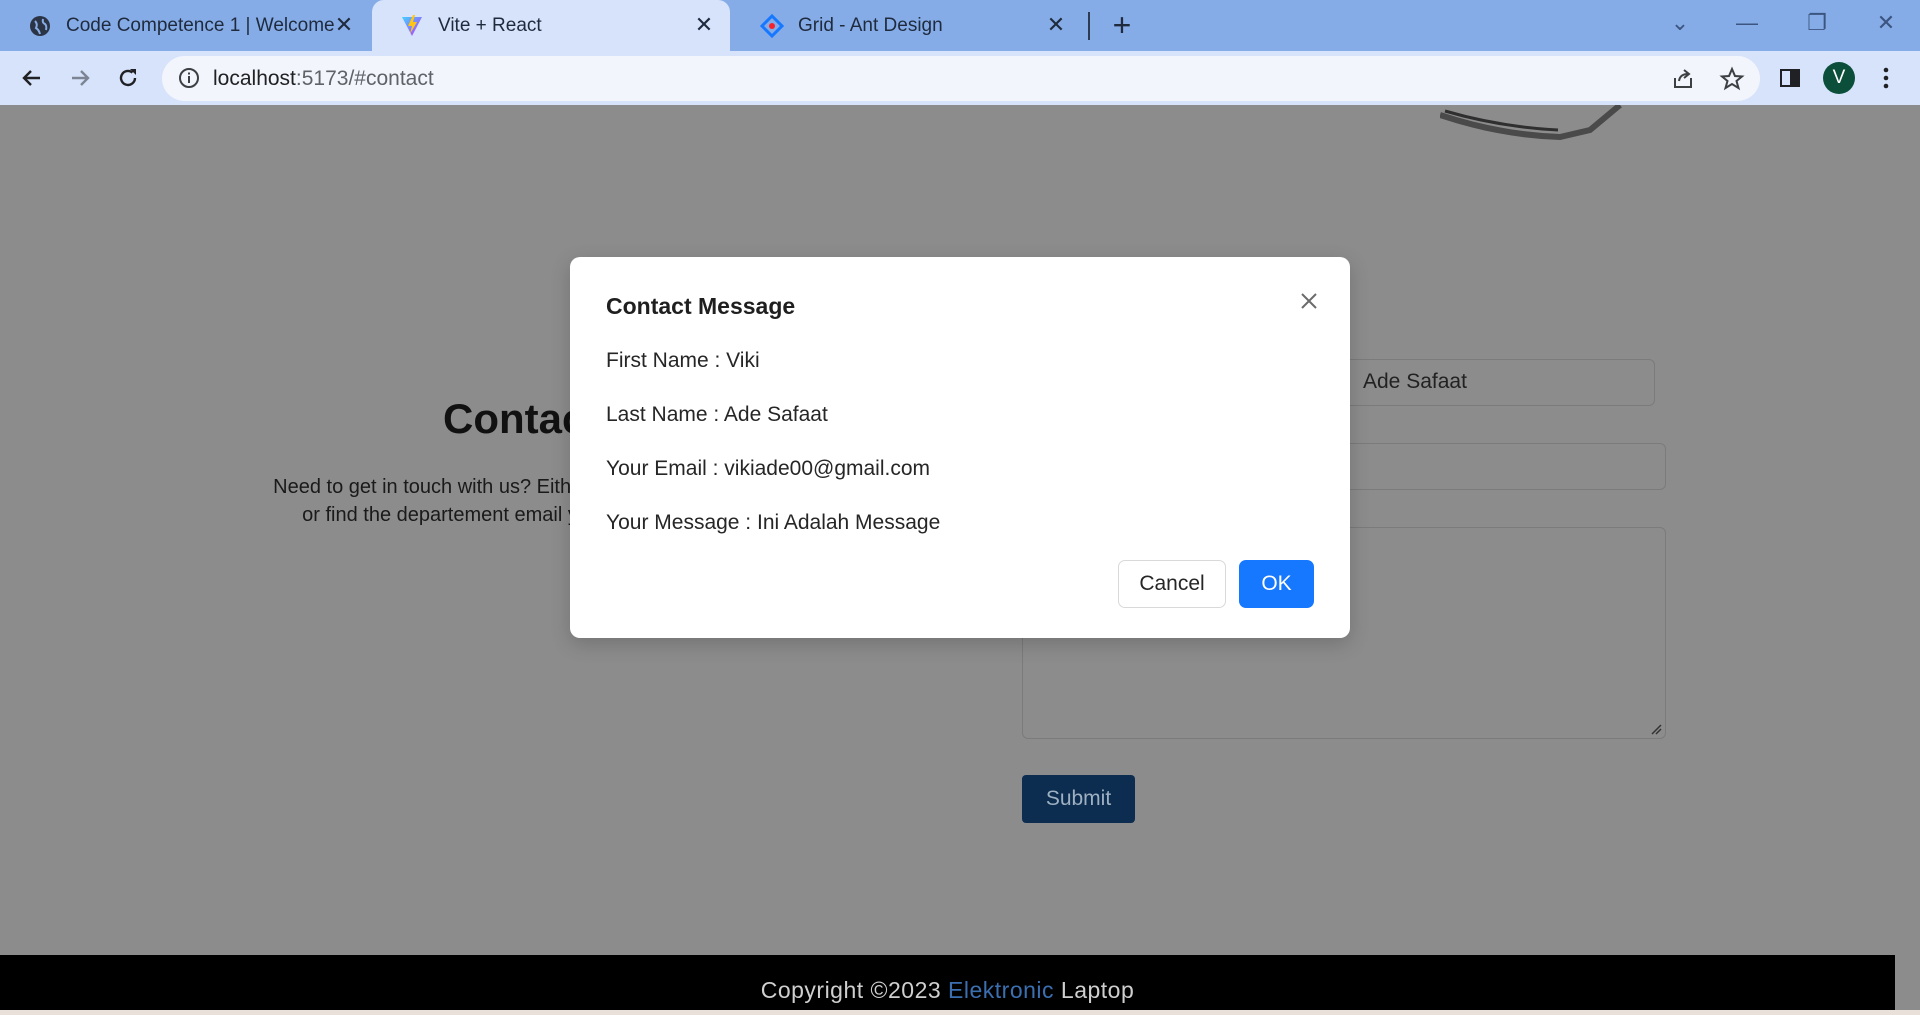 This screenshot has width=1920, height=1015. Describe the element at coordinates (1747, 23) in the screenshot. I see `minimize-icon: —` at that location.